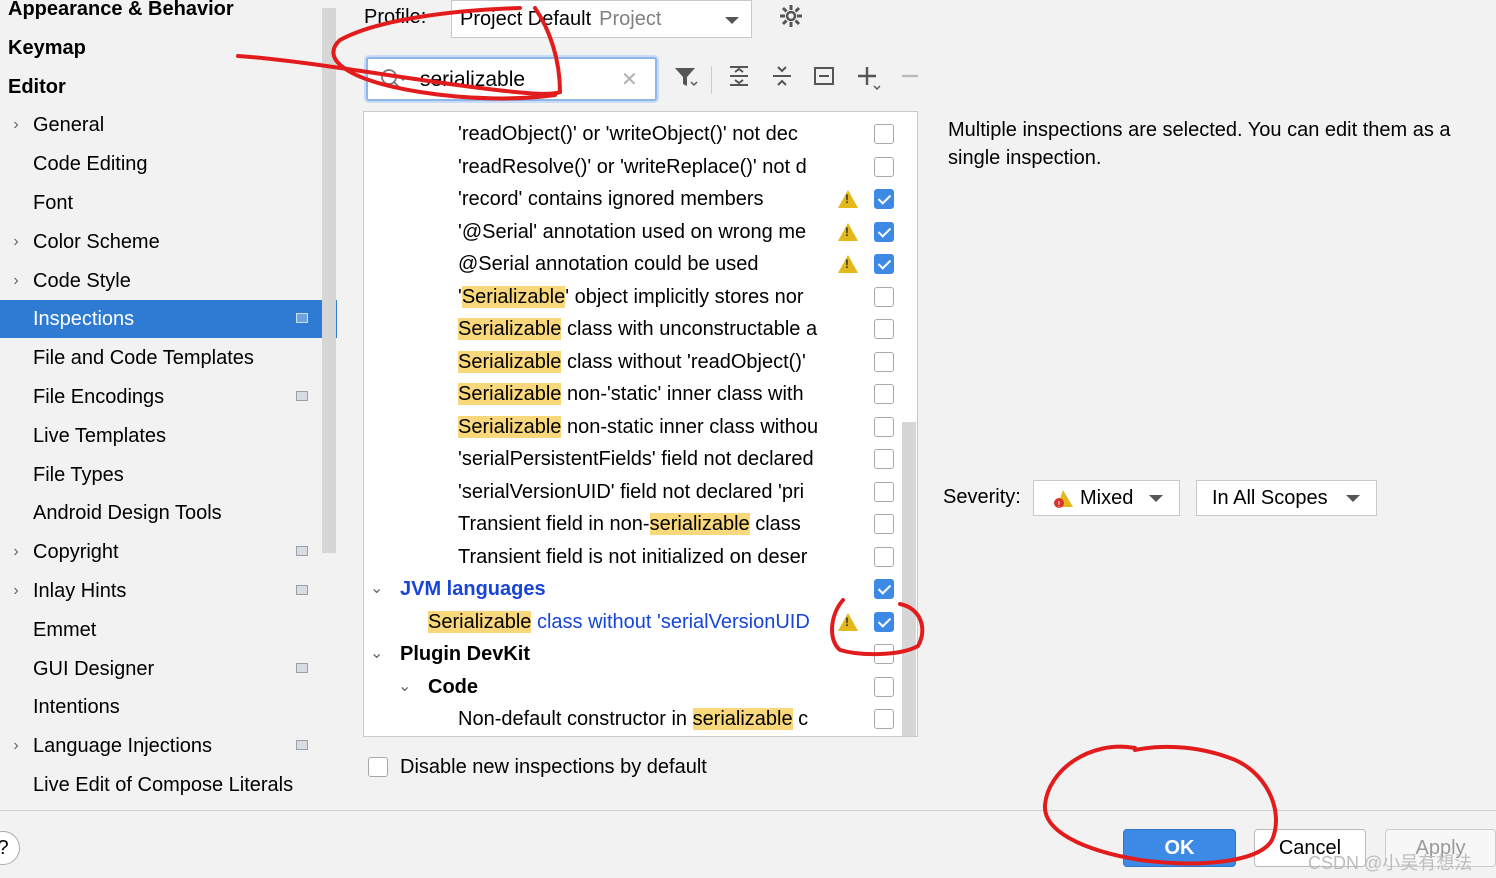 This screenshot has width=1496, height=878. What do you see at coordinates (168, 669) in the screenshot?
I see `sidebar-item: GUI Designer` at bounding box center [168, 669].